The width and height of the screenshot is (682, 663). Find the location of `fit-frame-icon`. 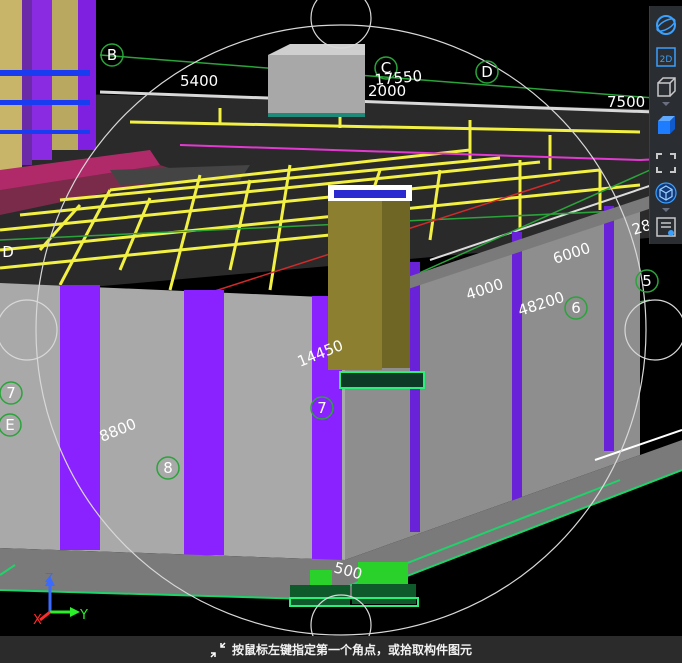

fit-frame-icon is located at coordinates (666, 163).